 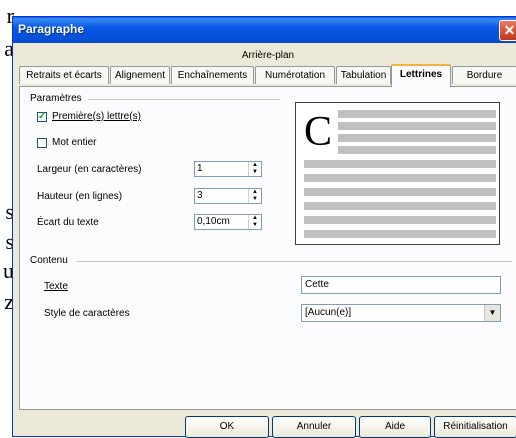 I want to click on first-letters-text: Première(s) lettre(s), so click(x=96, y=116).